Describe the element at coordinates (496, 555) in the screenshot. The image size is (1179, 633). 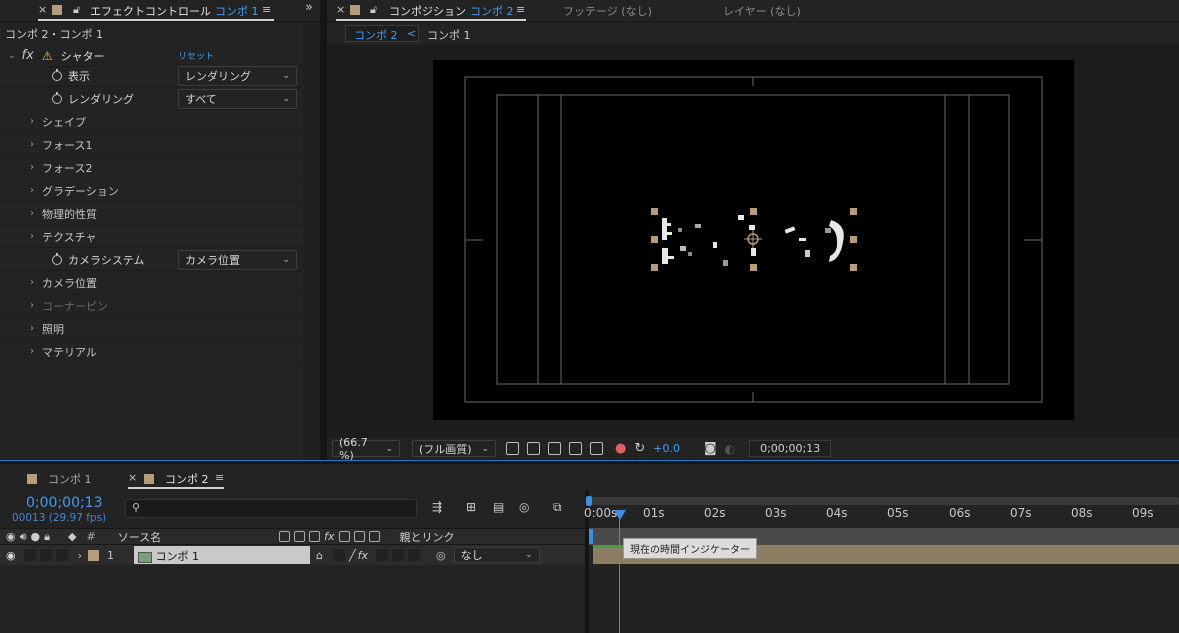
I see `parent-dropdown: なし ⌄` at that location.